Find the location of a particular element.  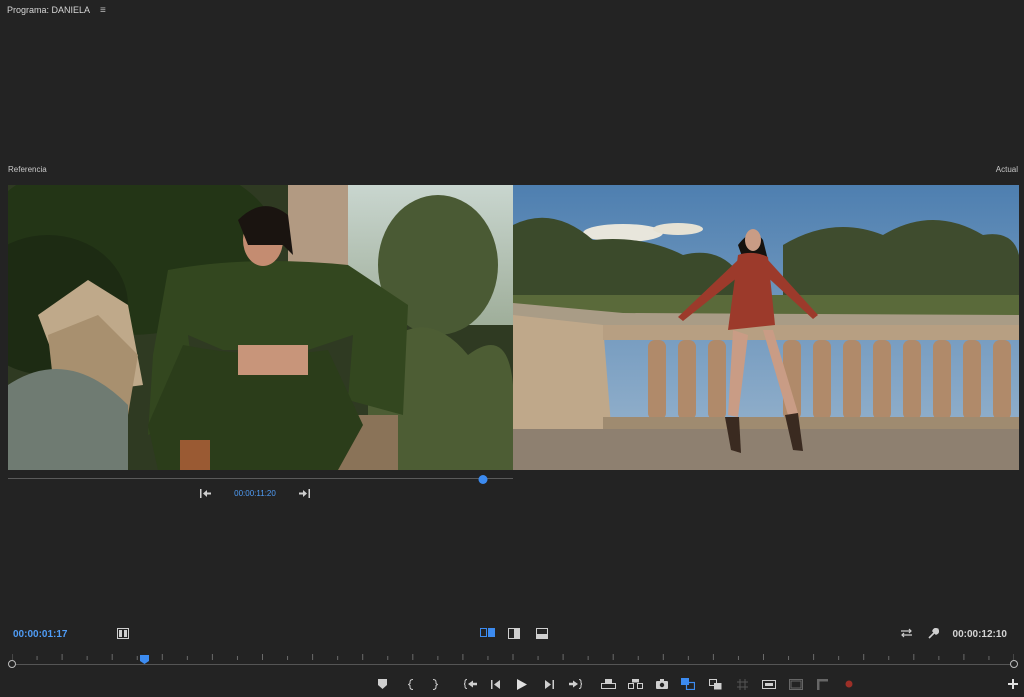

monitor-lower-bar: 00:00:01:17 00:00:12:10 is located at coordinates (512, 635).